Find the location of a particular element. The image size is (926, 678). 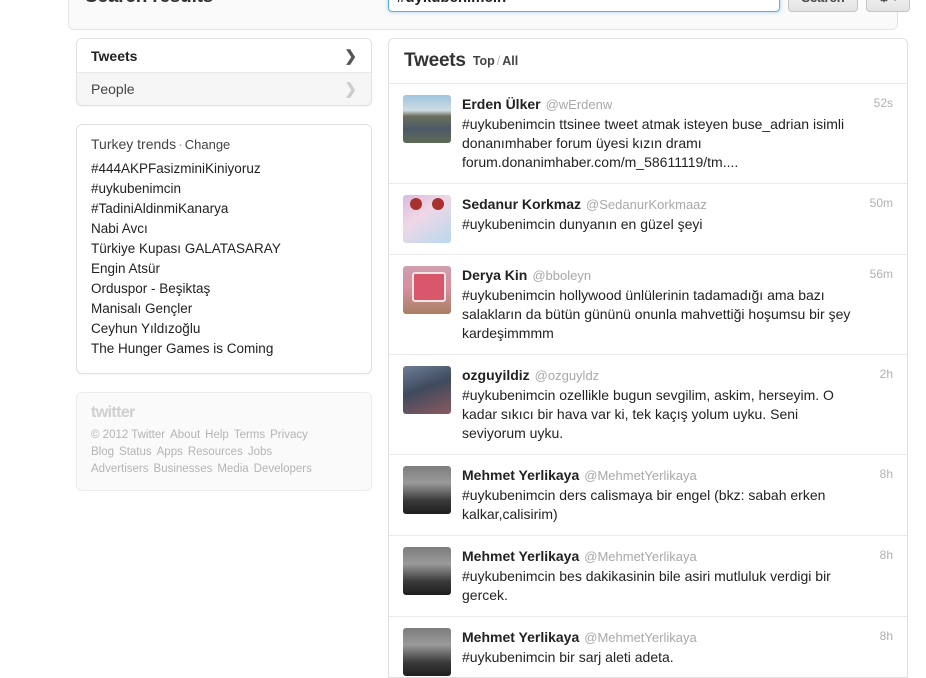

tweet-timestamp: 52s is located at coordinates (883, 103).